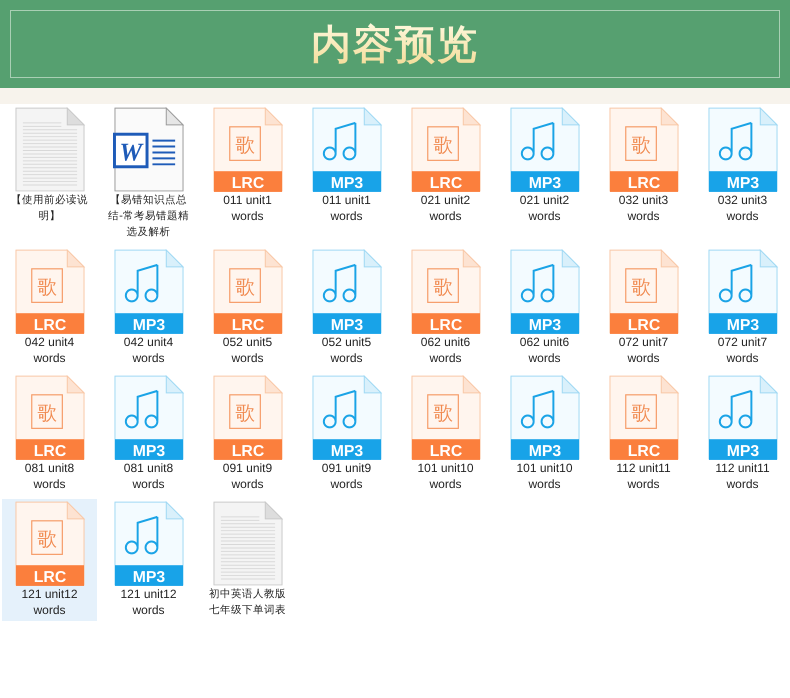  I want to click on file-item: 歌 LRC 101 unit10 words, so click(445, 434).